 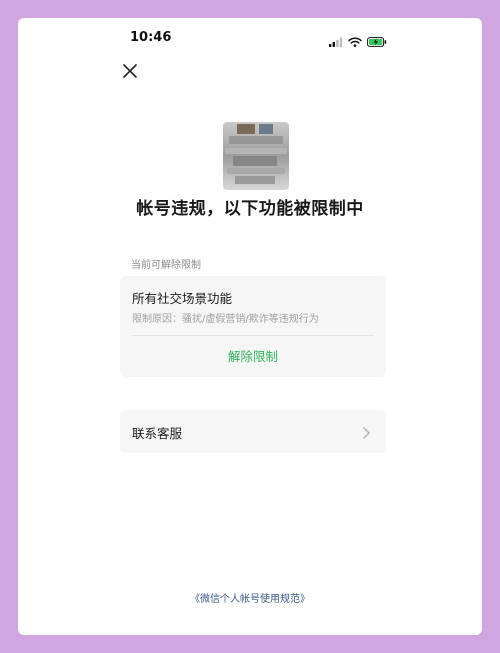 I want to click on page-title: 帐号违规，以下功能被限制中, so click(x=250, y=209).